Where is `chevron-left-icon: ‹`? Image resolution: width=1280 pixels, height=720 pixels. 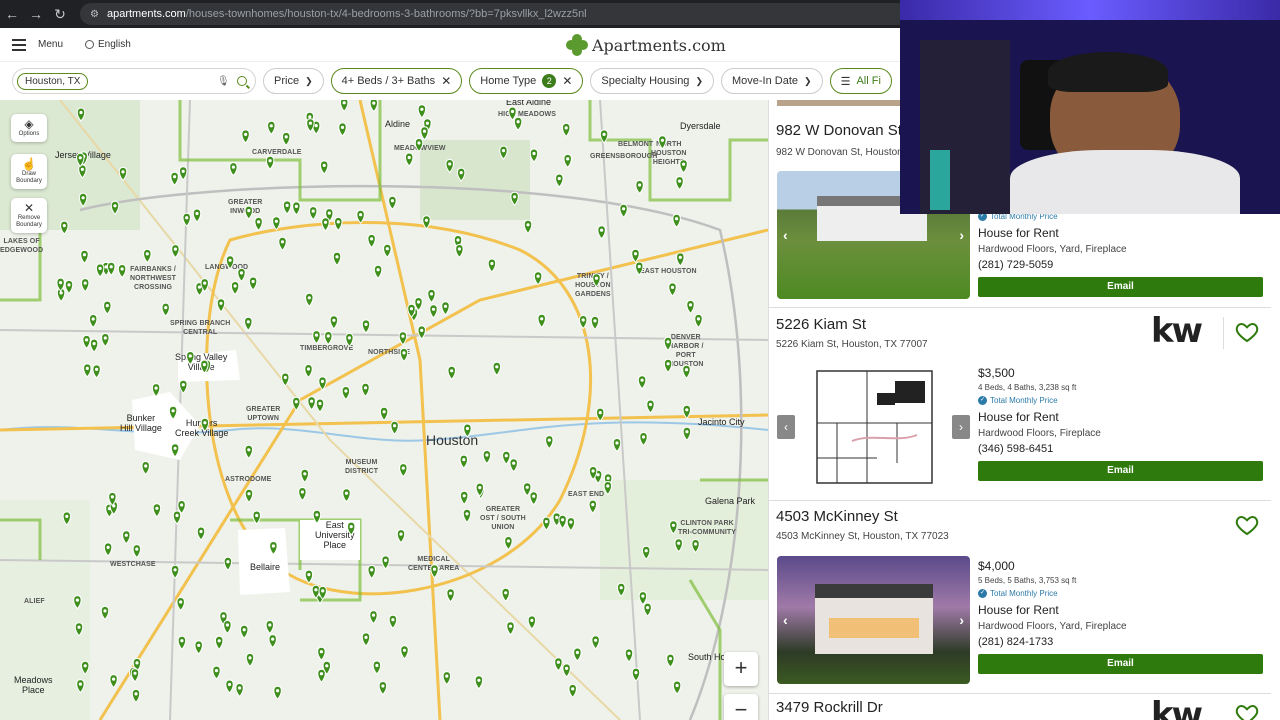
chevron-left-icon: ‹ is located at coordinates (785, 620).